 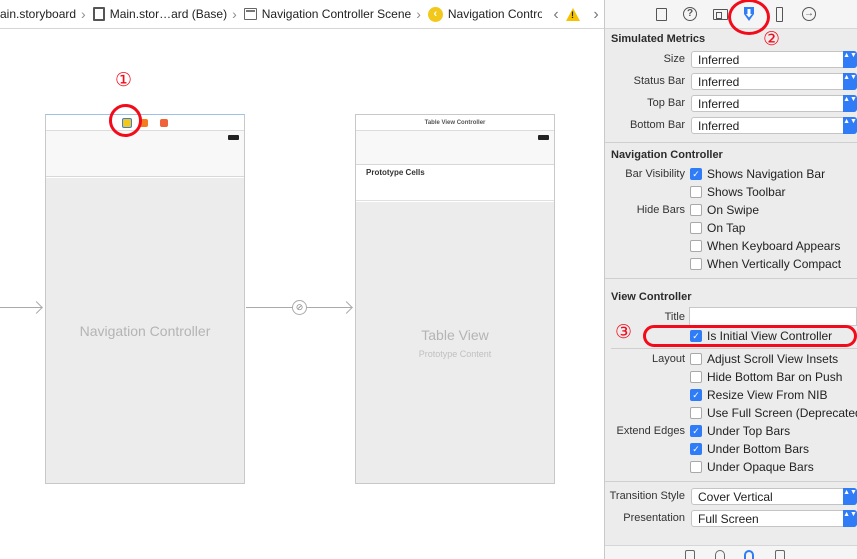 What do you see at coordinates (731, 552) in the screenshot?
I see `library-tab-bar` at bounding box center [731, 552].